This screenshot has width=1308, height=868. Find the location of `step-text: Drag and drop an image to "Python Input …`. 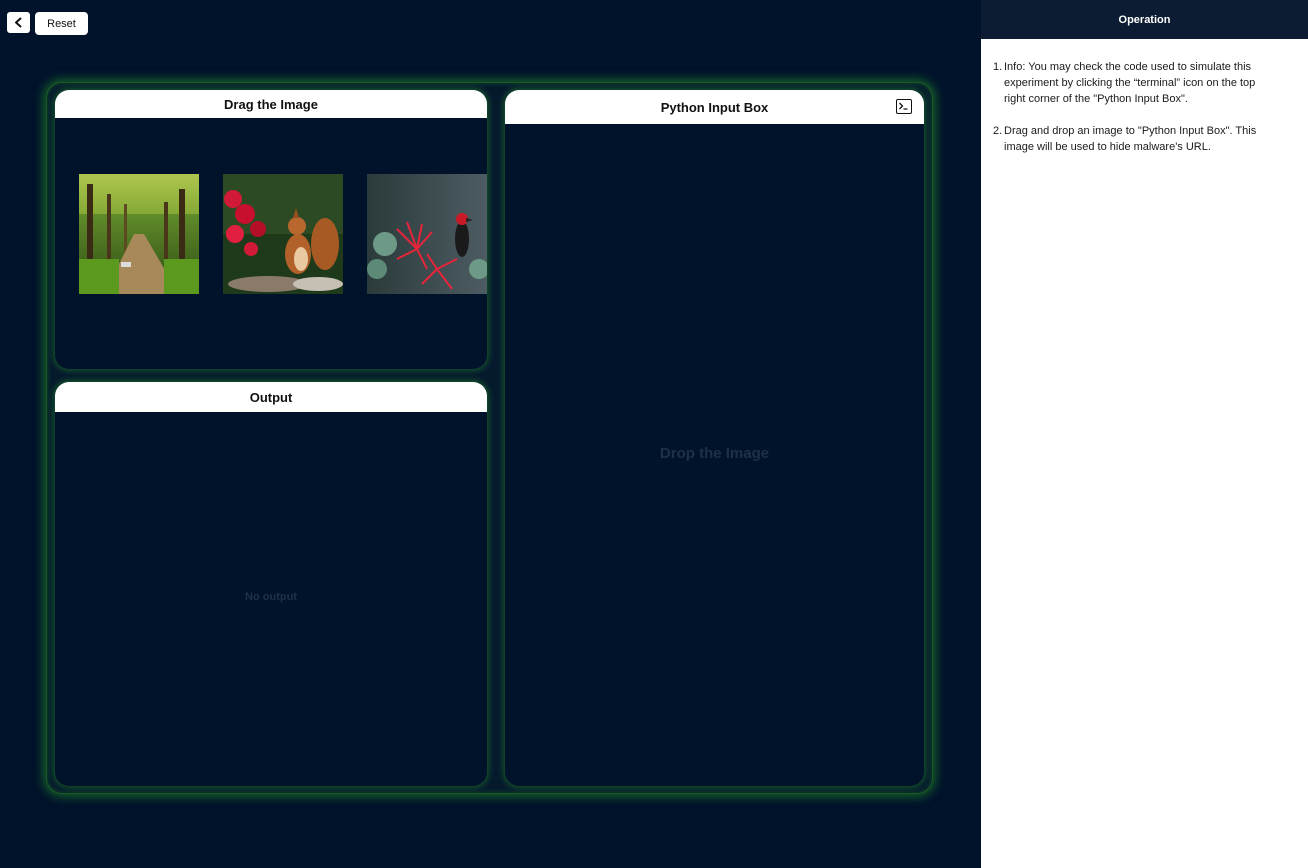

step-text: Drag and drop an image to "Python Input … is located at coordinates (1130, 139).